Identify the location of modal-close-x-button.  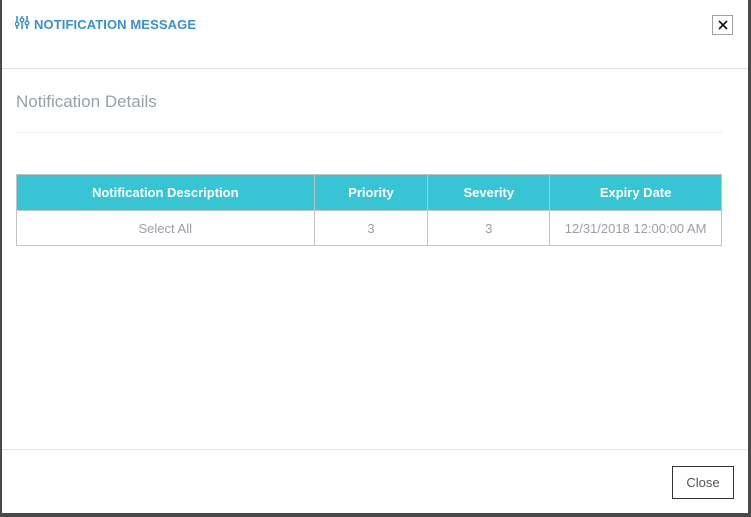
(722, 25).